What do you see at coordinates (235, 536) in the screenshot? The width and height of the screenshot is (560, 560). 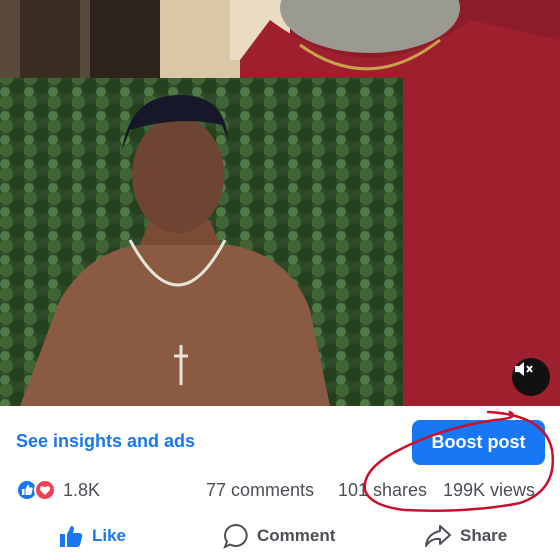 I see `comment-bubble-icon` at bounding box center [235, 536].